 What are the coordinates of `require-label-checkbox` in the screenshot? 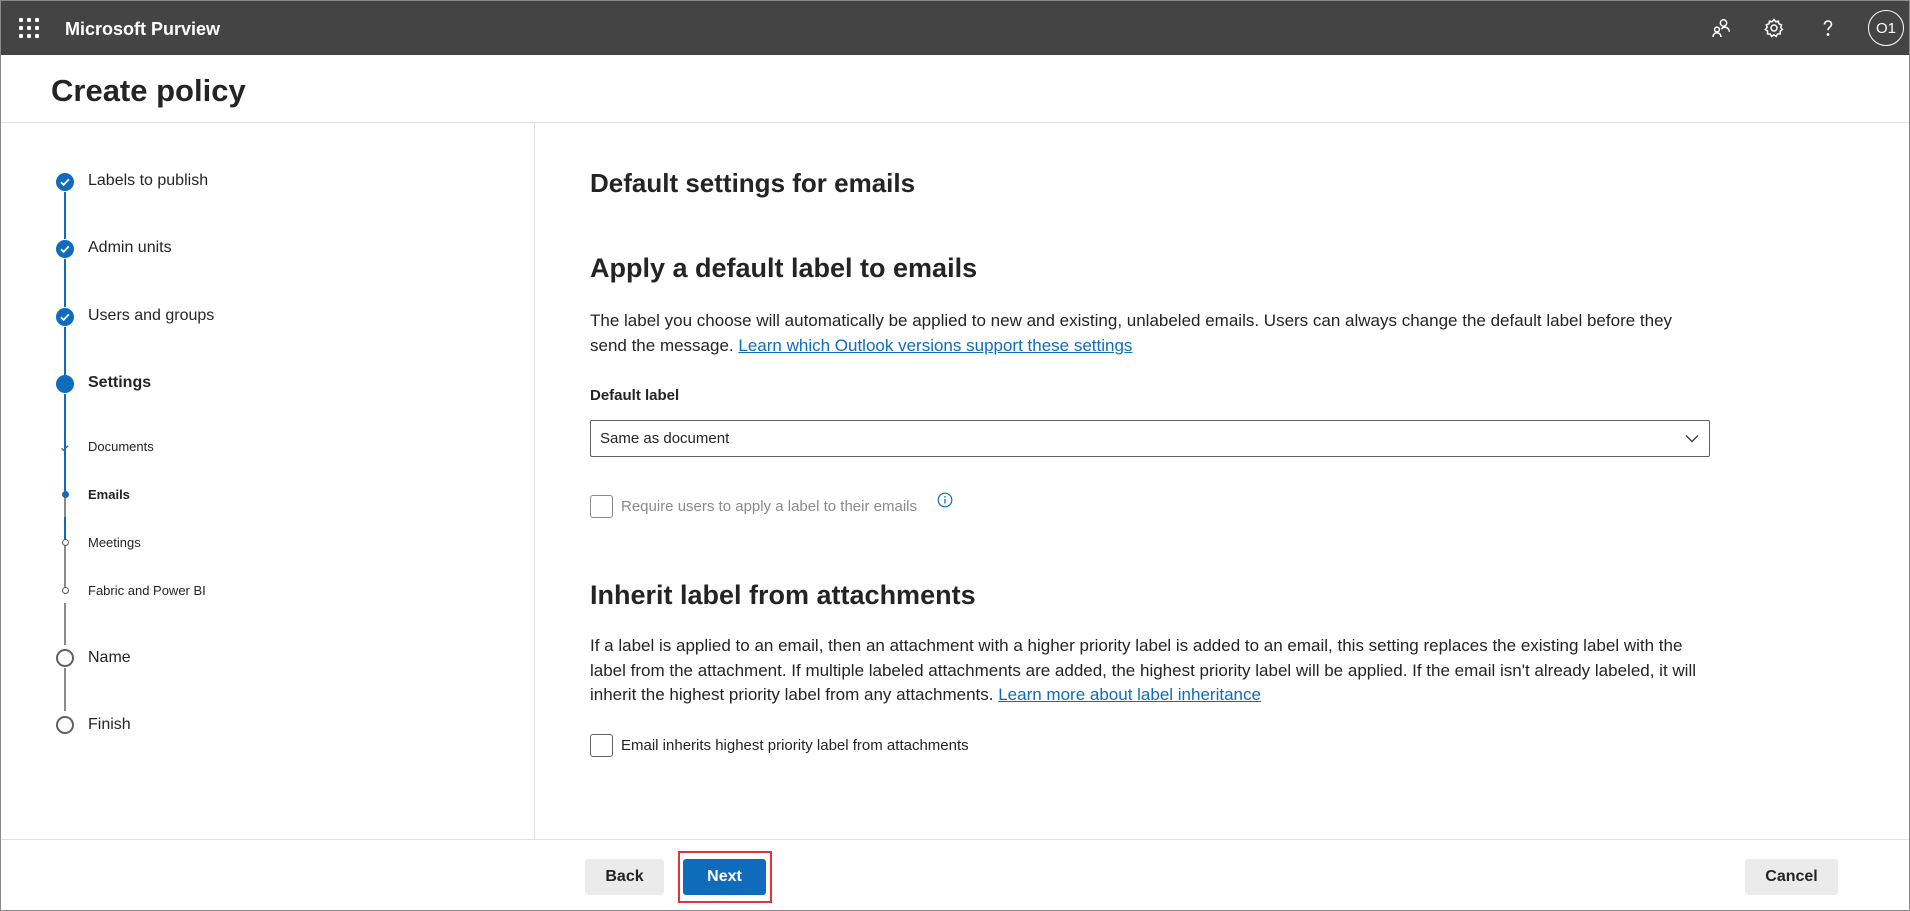 It's located at (601, 506).